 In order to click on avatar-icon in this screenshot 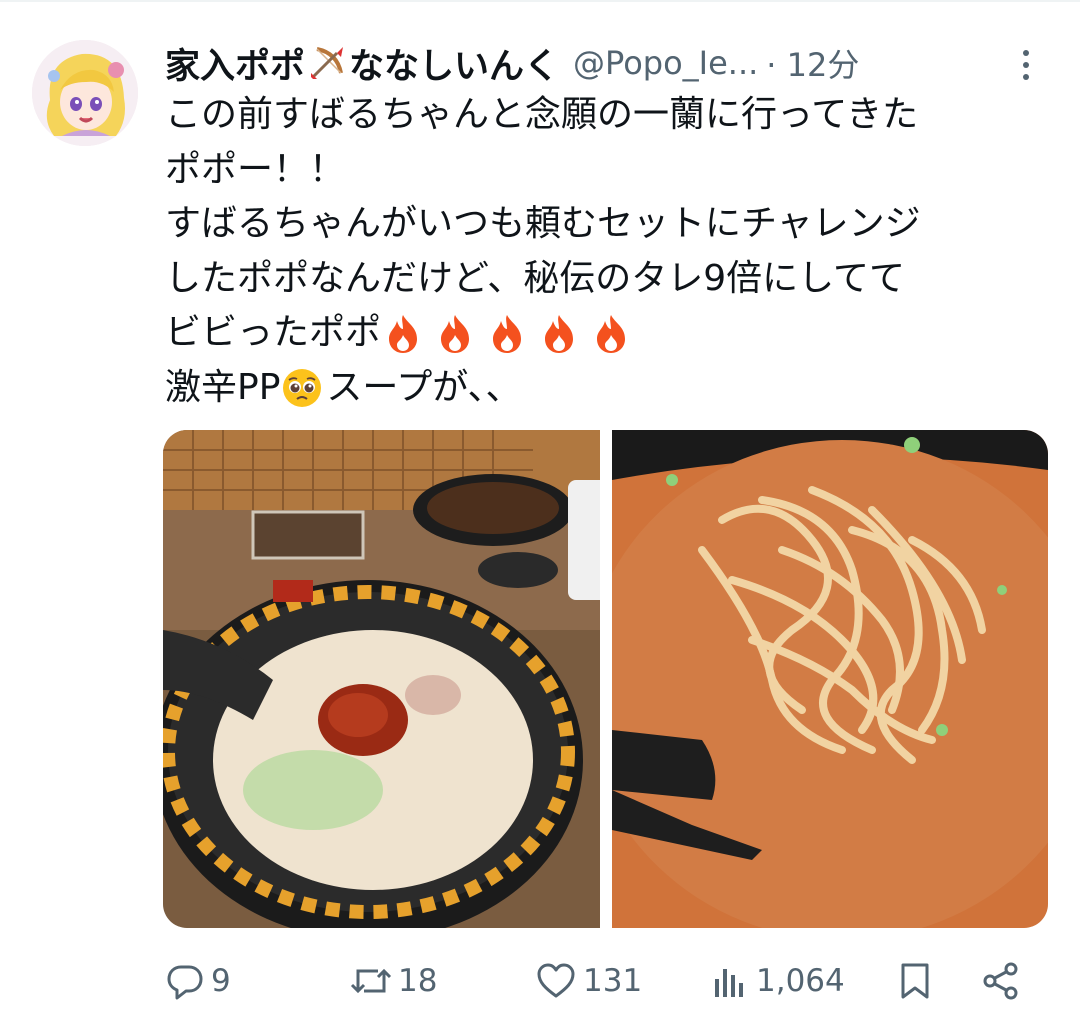, I will do `click(85, 93)`.